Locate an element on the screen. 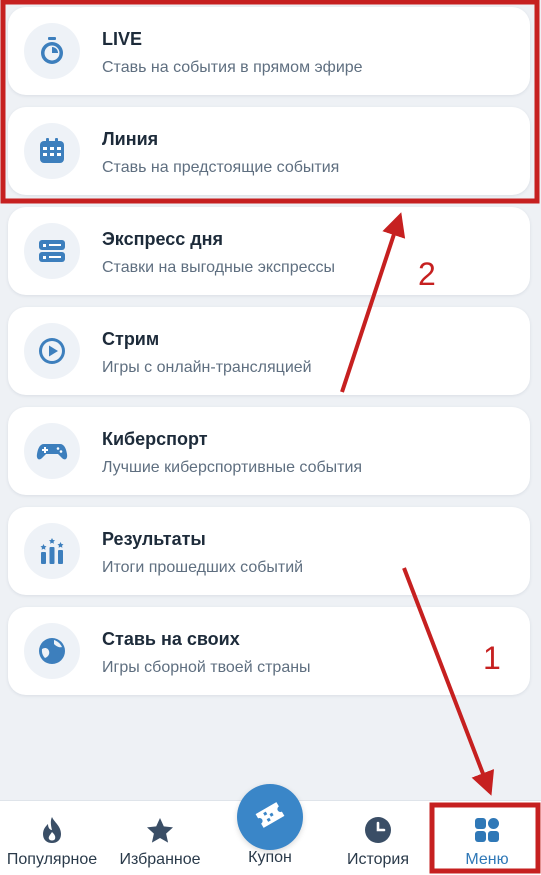  ticket-icon is located at coordinates (270, 817).